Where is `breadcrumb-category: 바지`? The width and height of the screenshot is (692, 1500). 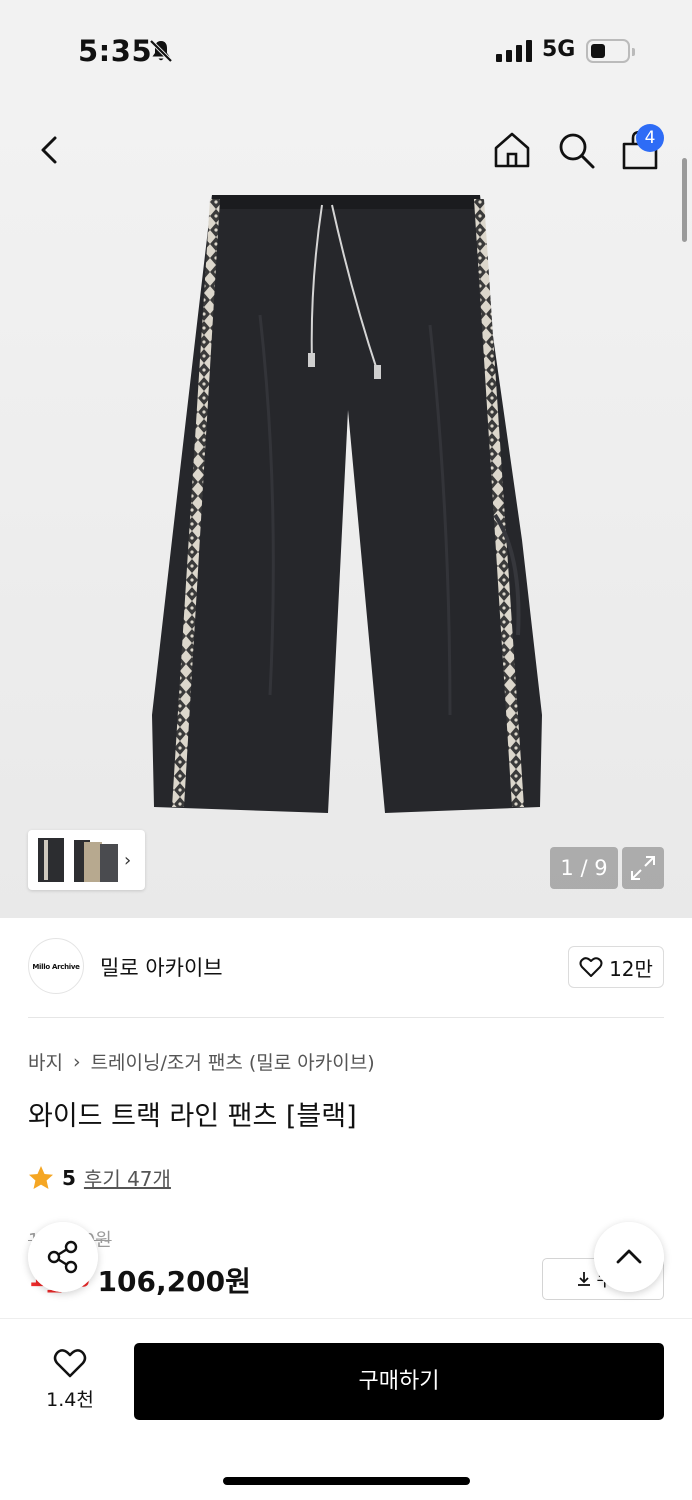 breadcrumb-category: 바지 is located at coordinates (45, 1061).